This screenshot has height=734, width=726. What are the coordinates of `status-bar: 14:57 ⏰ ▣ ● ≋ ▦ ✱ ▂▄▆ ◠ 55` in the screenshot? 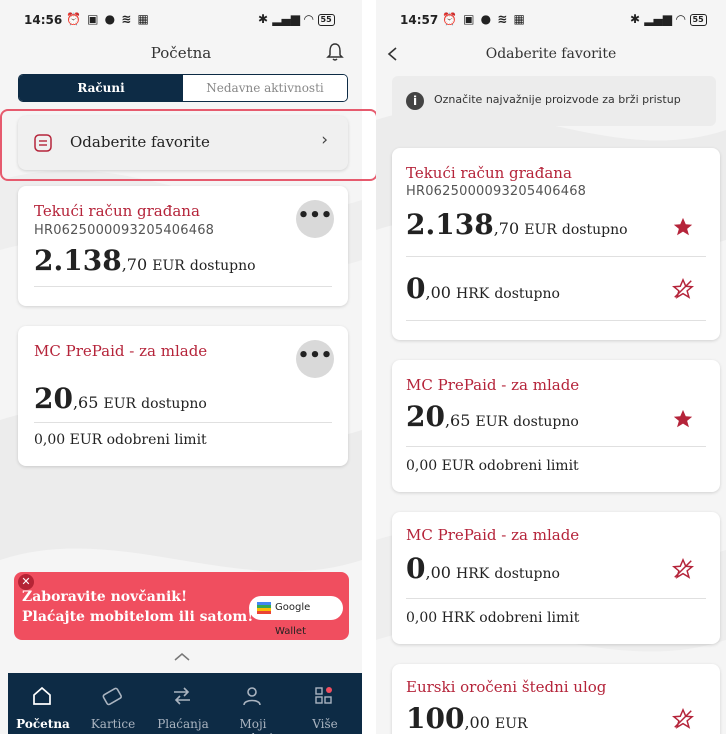 It's located at (551, 21).